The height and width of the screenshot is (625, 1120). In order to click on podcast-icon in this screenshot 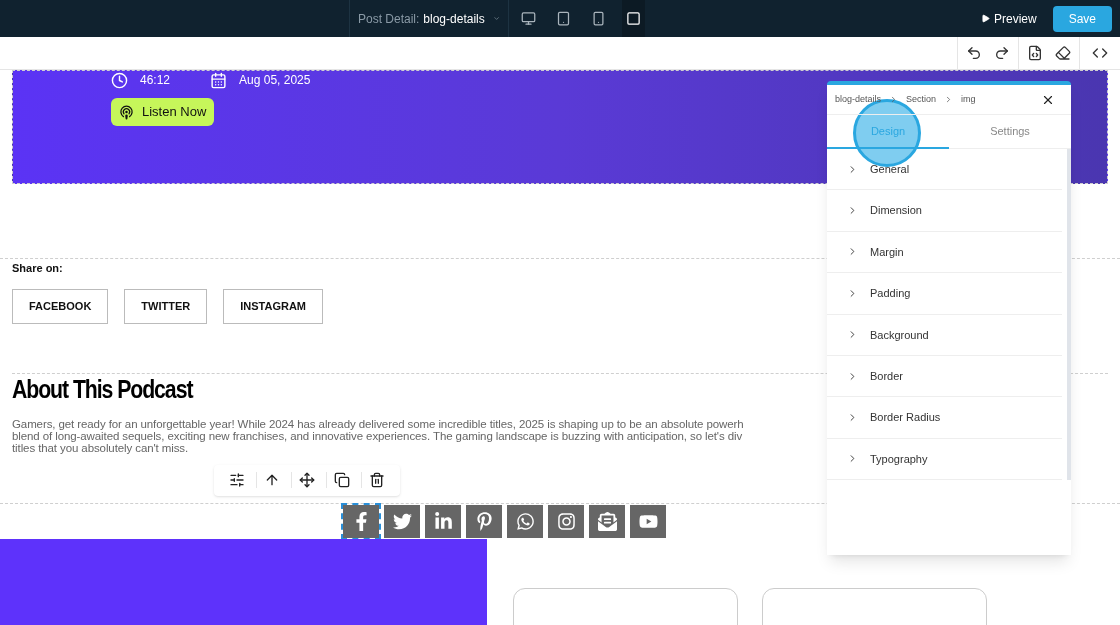, I will do `click(126, 112)`.